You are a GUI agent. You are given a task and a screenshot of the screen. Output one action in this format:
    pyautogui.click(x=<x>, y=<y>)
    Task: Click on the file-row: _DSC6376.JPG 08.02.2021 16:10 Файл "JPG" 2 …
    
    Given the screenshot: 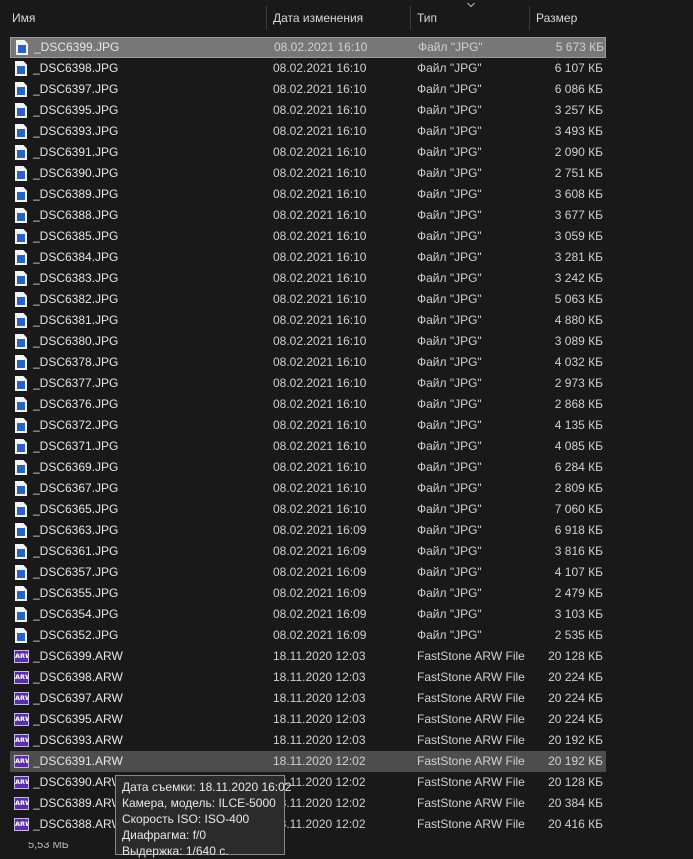 What is the action you would take?
    pyautogui.click(x=308, y=404)
    